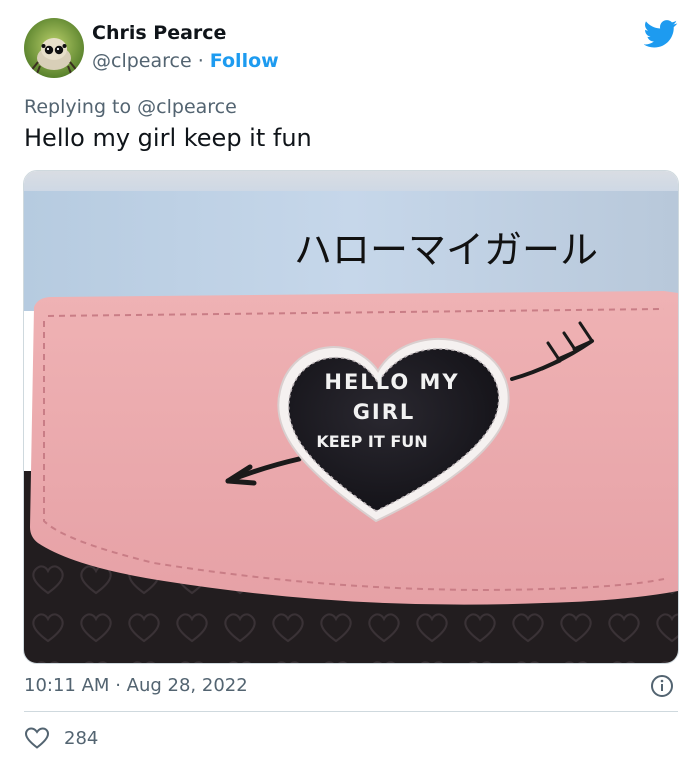 The height and width of the screenshot is (764, 700). I want to click on info-icon, so click(662, 686).